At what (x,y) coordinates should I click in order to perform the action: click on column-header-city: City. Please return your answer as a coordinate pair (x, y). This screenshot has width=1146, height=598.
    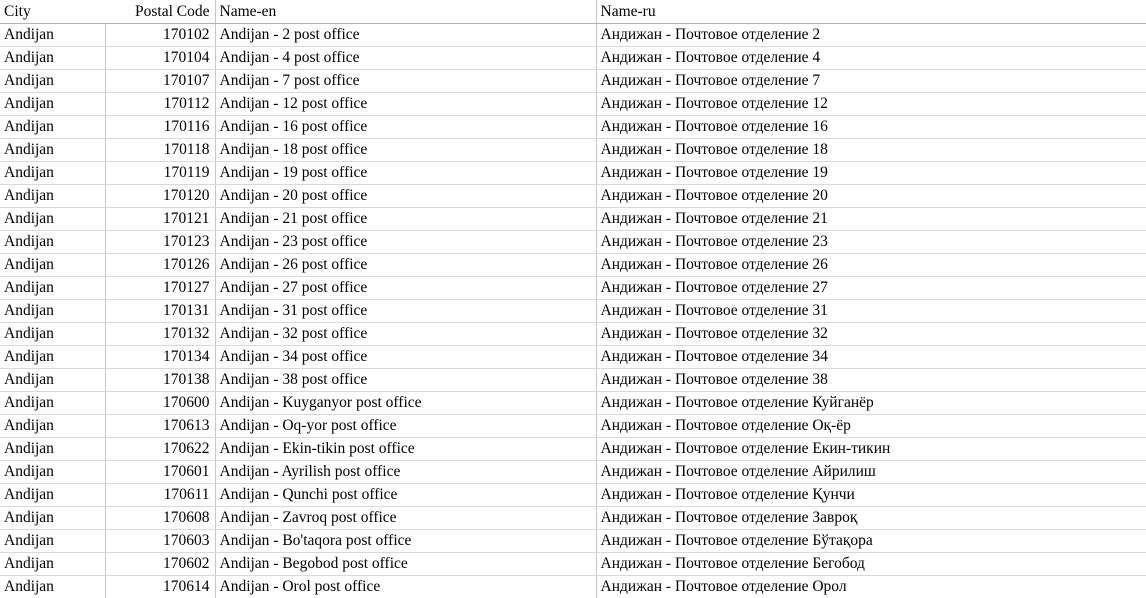
    Looking at the image, I should click on (53, 12).